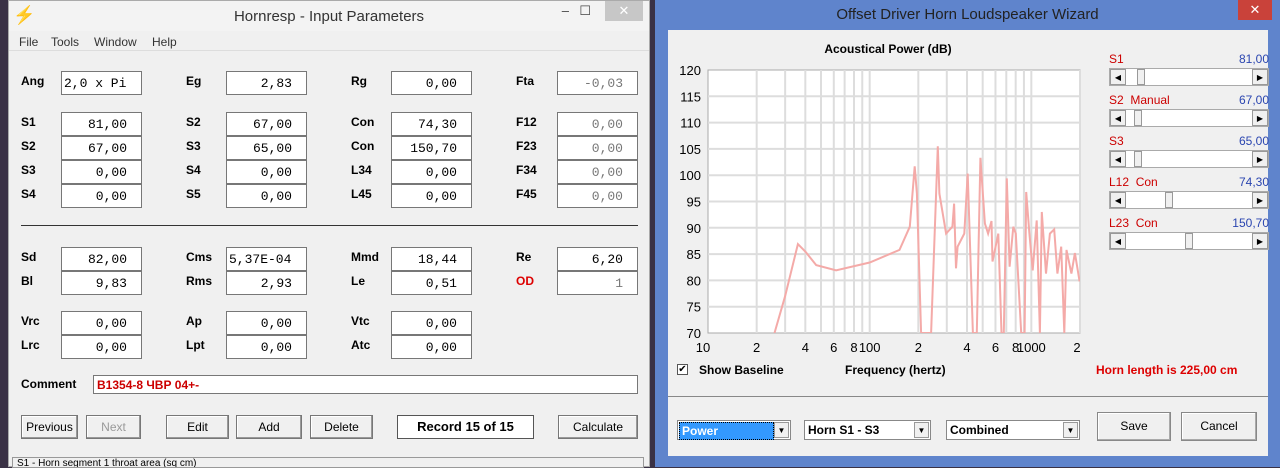 This screenshot has height=468, width=1280. I want to click on y-tick-label: 110, so click(690, 123).